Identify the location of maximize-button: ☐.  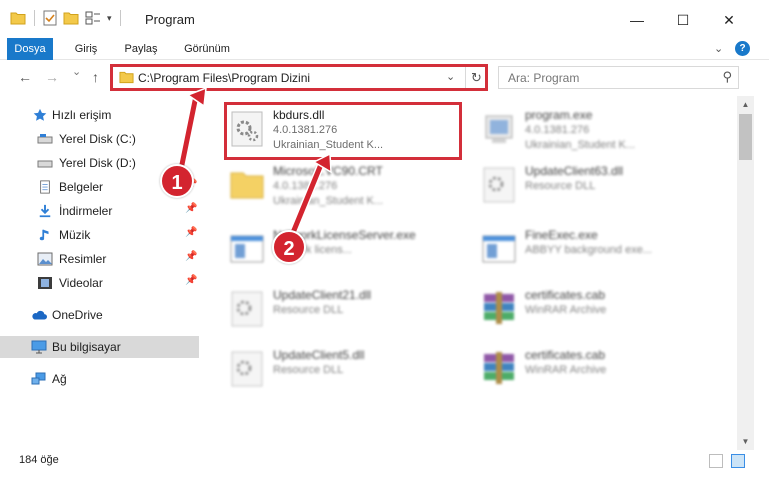
(683, 20).